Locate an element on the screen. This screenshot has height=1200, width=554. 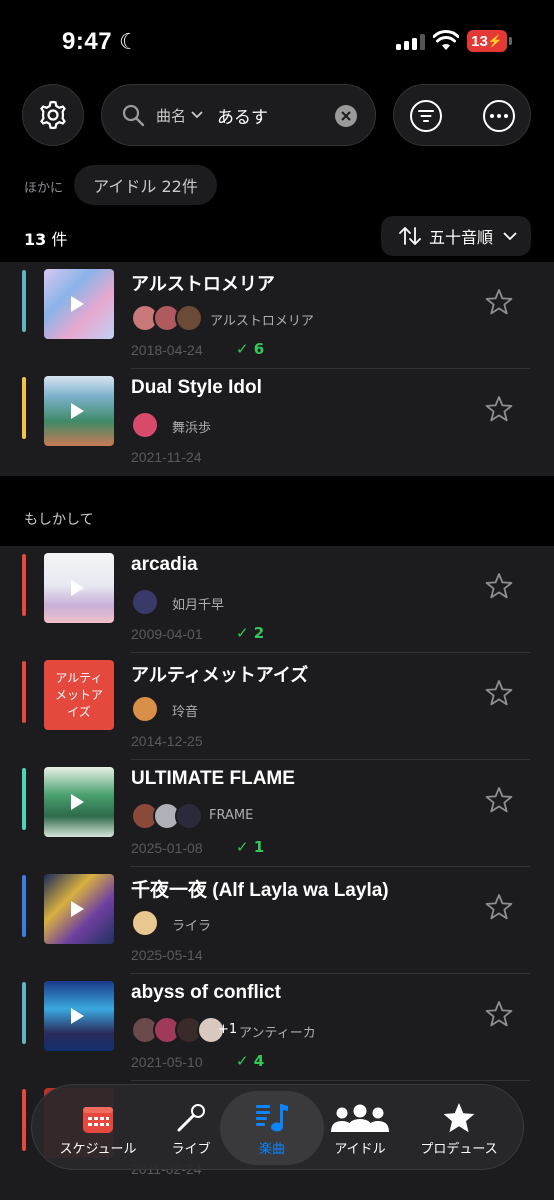
tab-idols: アイドル is located at coordinates (360, 1128).